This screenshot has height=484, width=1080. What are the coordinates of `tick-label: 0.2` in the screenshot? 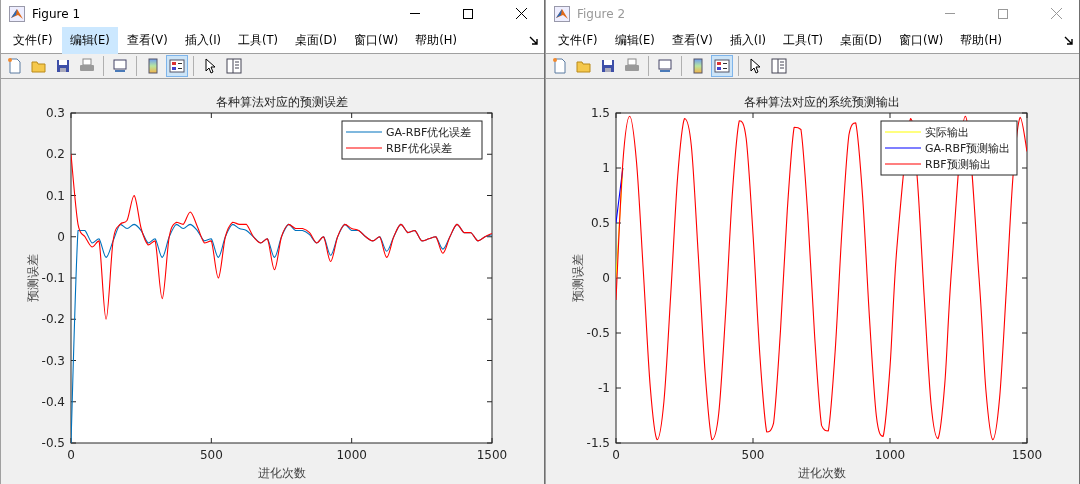 It's located at (55, 154).